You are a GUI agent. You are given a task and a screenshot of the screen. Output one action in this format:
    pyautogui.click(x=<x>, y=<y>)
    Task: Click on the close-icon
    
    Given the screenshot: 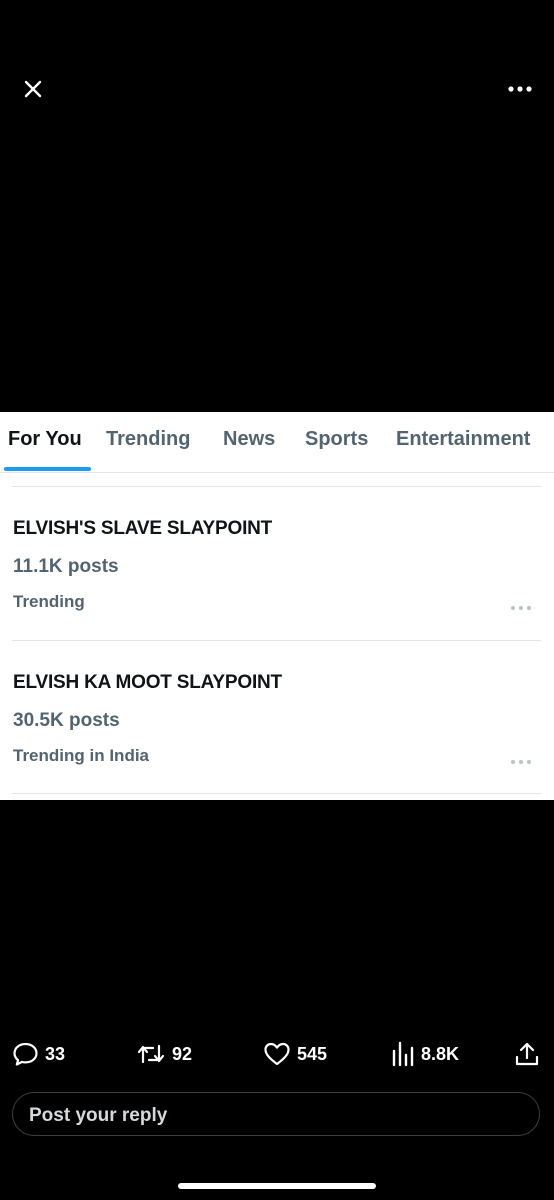 What is the action you would take?
    pyautogui.click(x=33, y=89)
    